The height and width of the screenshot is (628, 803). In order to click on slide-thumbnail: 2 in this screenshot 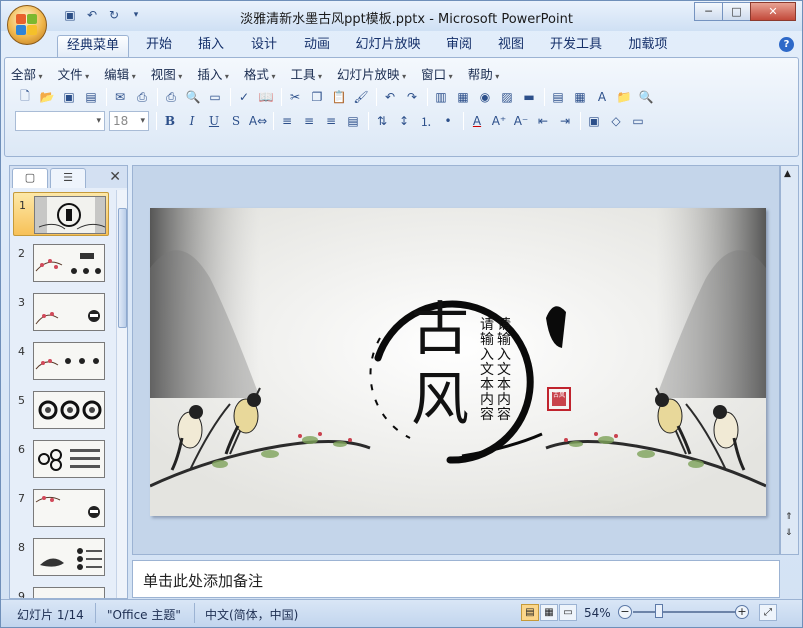, I will do `click(61, 263)`.